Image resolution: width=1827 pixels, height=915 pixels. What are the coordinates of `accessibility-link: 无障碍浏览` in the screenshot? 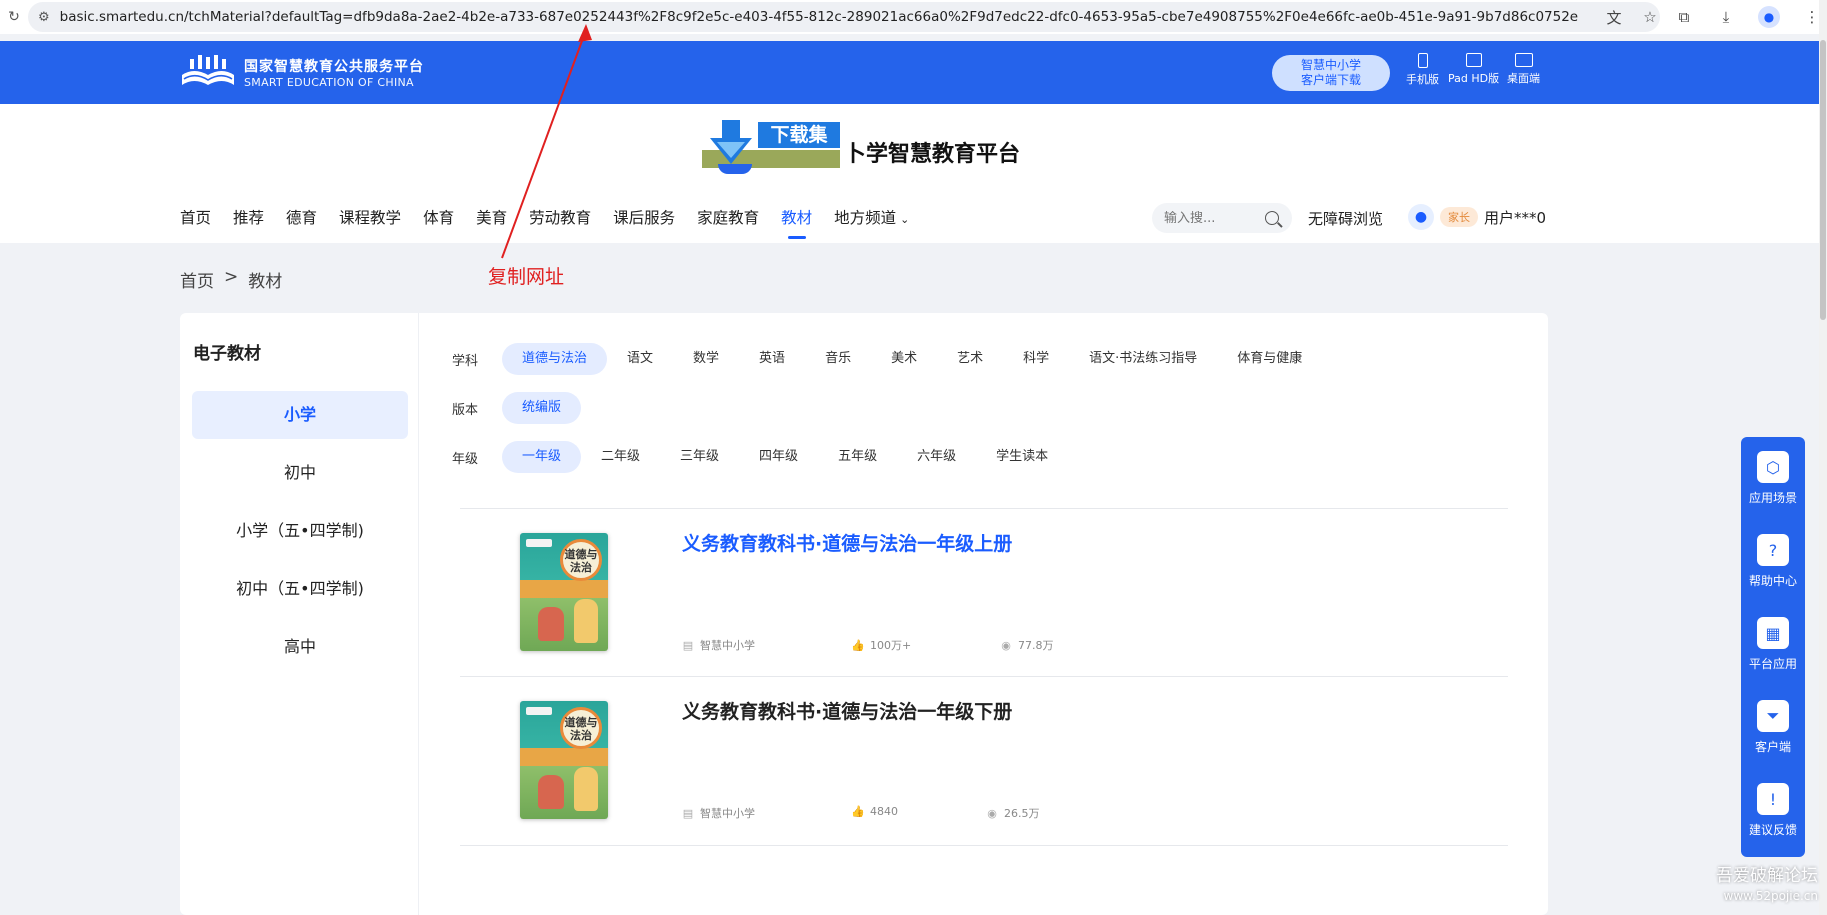 It's located at (1345, 218).